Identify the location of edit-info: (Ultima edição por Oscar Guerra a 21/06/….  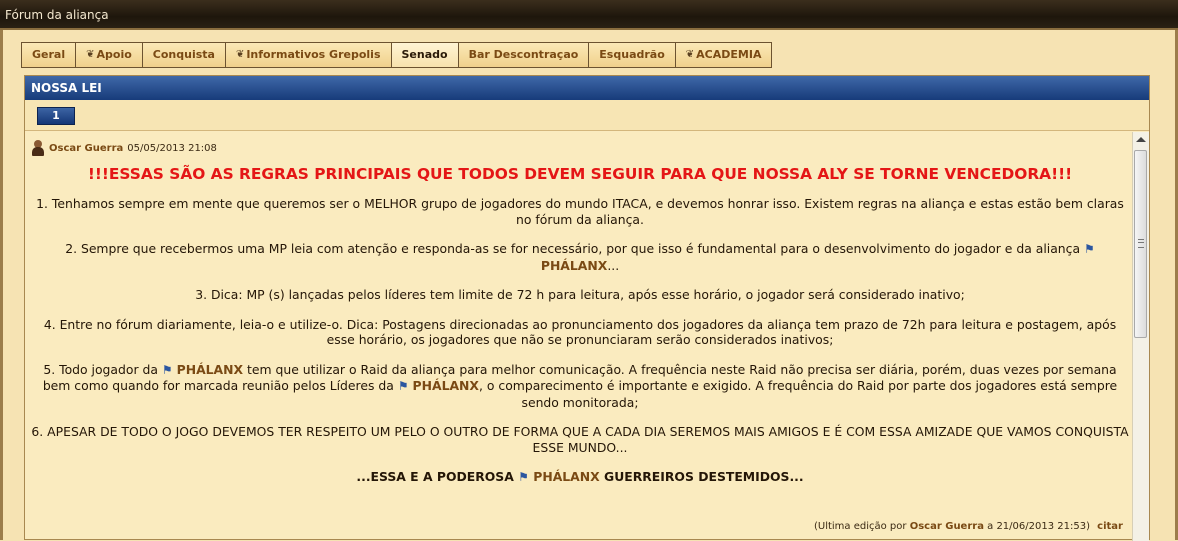
(968, 526).